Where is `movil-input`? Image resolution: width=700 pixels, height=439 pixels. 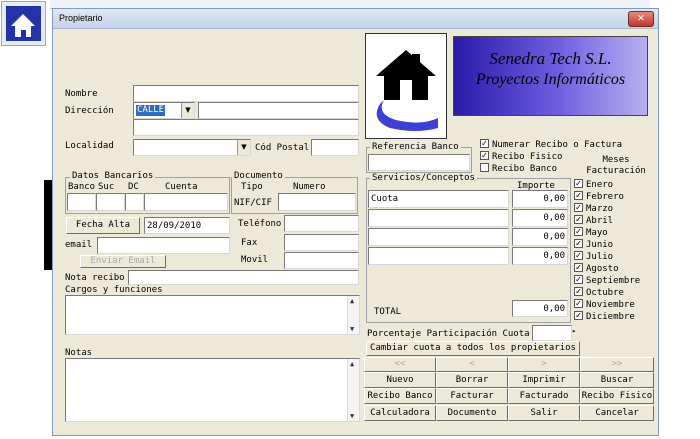
movil-input is located at coordinates (321, 260).